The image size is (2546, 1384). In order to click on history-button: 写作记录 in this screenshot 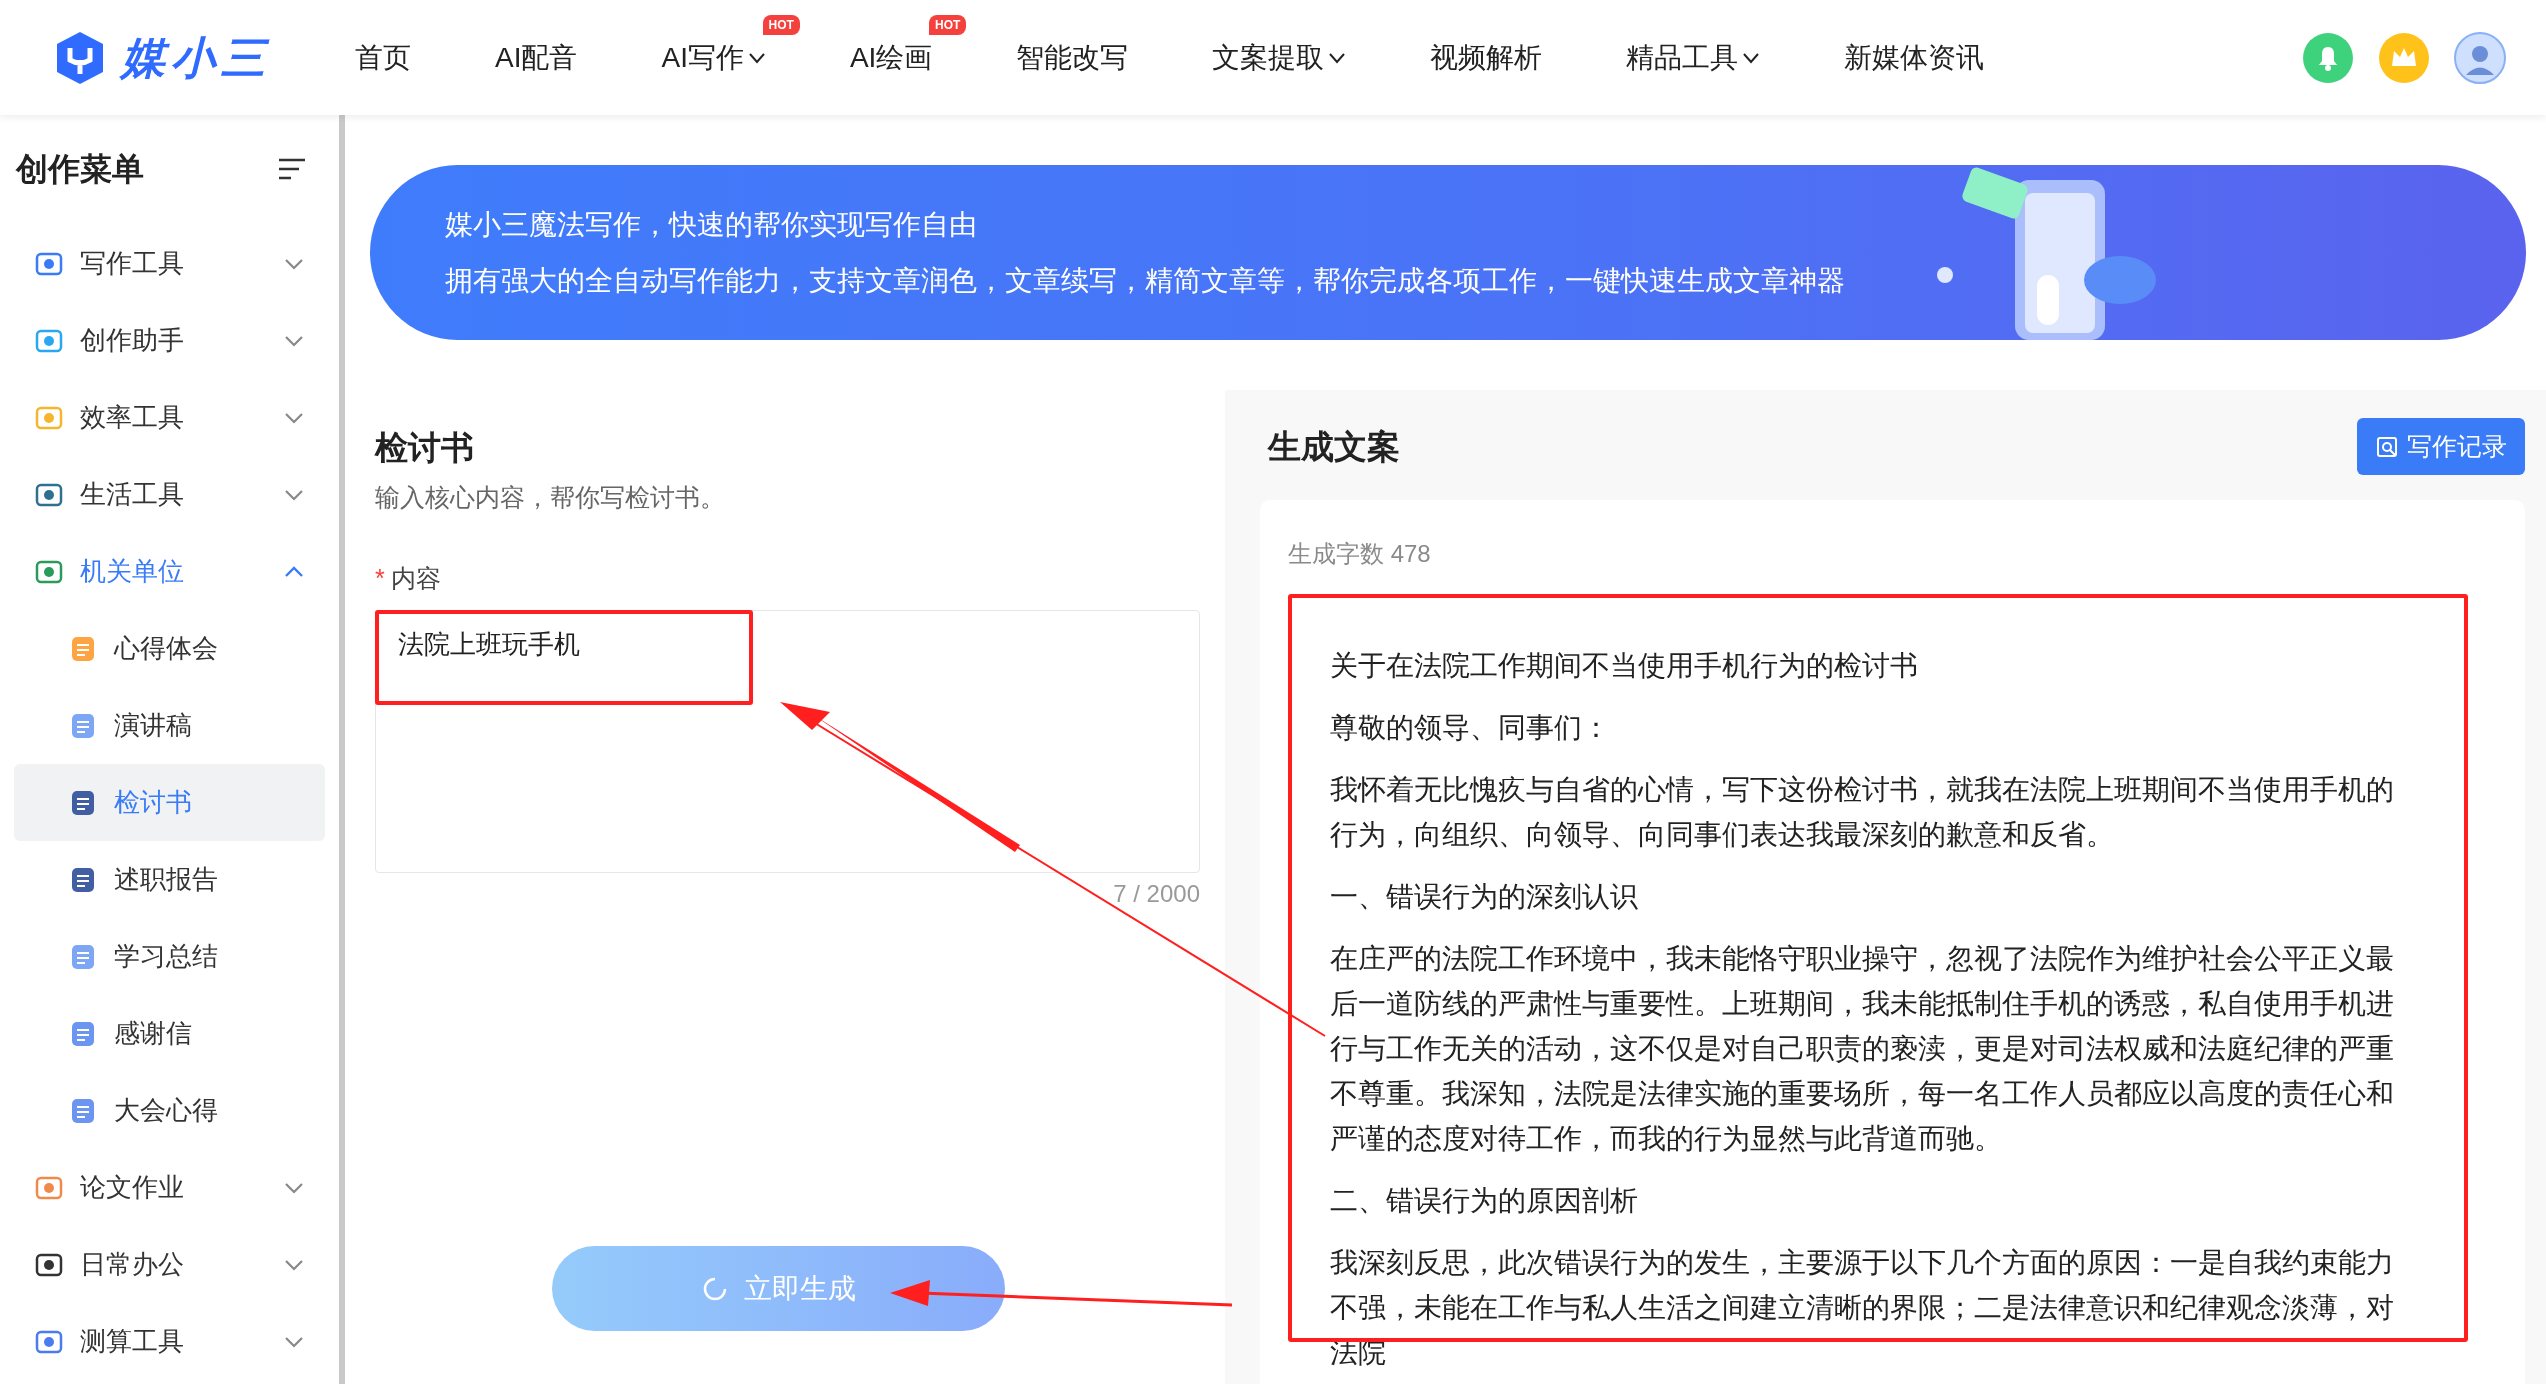, I will do `click(2441, 446)`.